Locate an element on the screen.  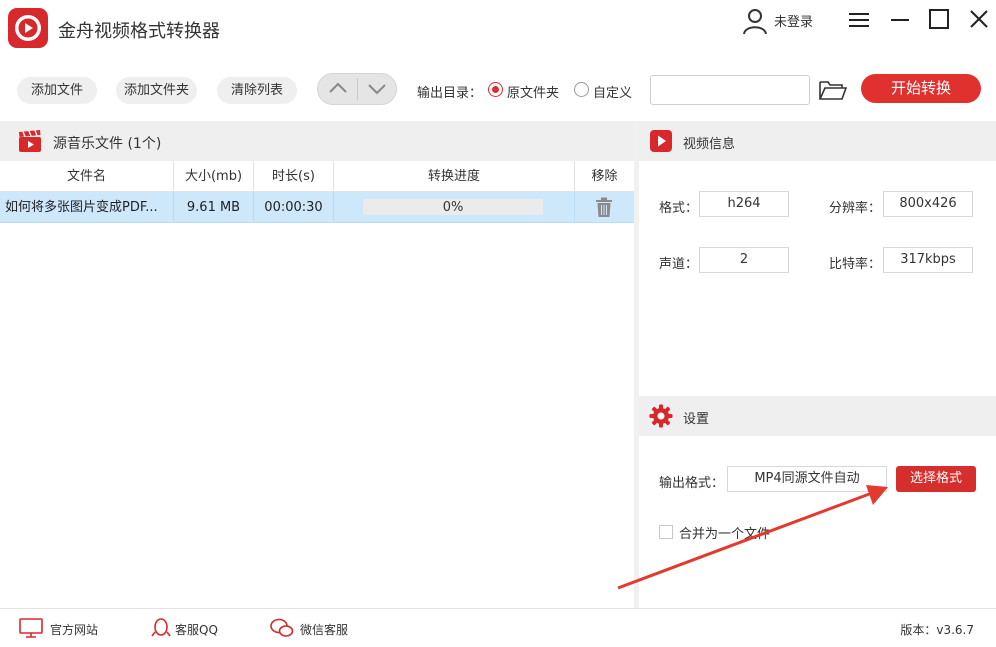
maximize-icon is located at coordinates (939, 20).